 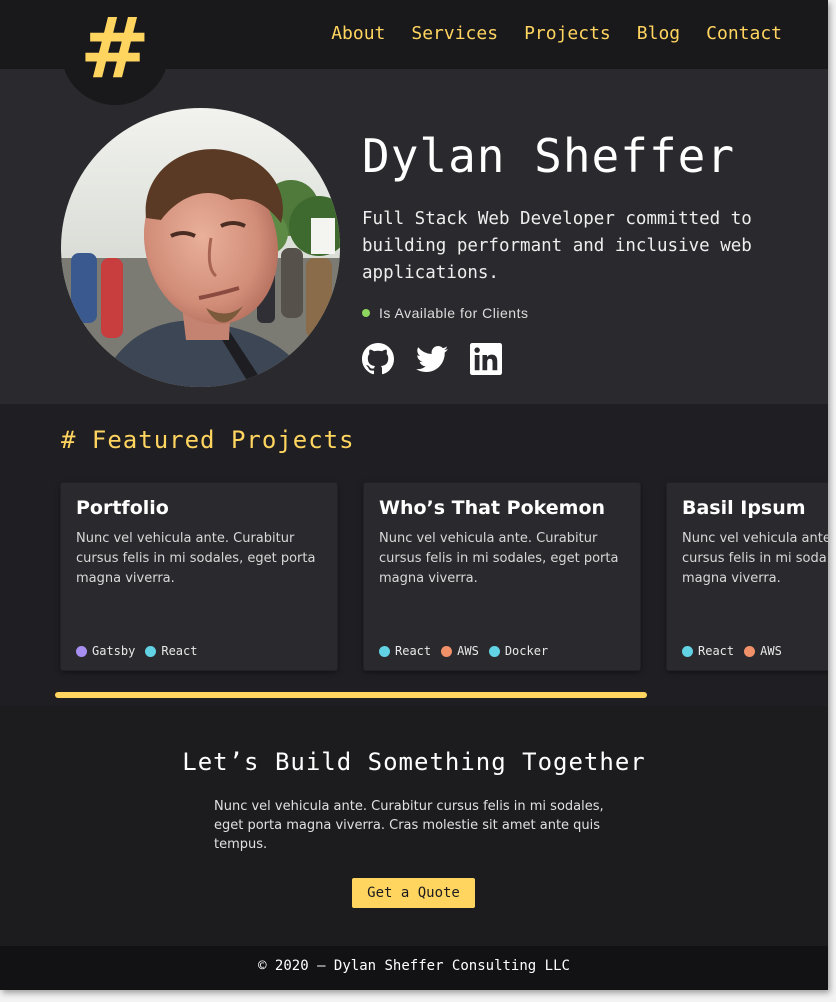 I want to click on nav-link-services: Services, so click(x=454, y=34).